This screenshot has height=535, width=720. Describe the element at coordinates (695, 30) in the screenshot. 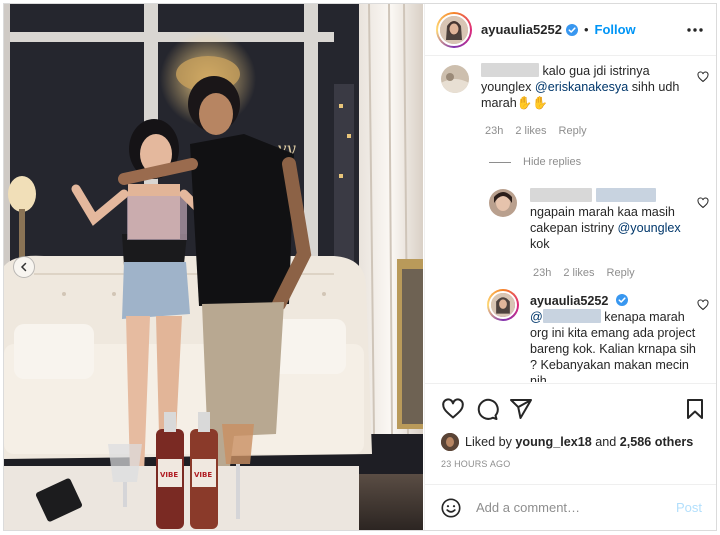

I see `more-horizontal-icon` at that location.